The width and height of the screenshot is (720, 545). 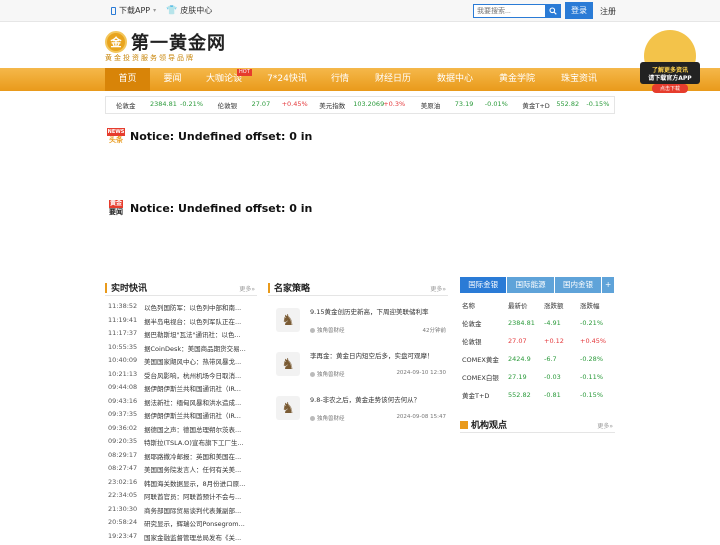 What do you see at coordinates (455, 79) in the screenshot?
I see `nav-item-data: 数据中心` at bounding box center [455, 79].